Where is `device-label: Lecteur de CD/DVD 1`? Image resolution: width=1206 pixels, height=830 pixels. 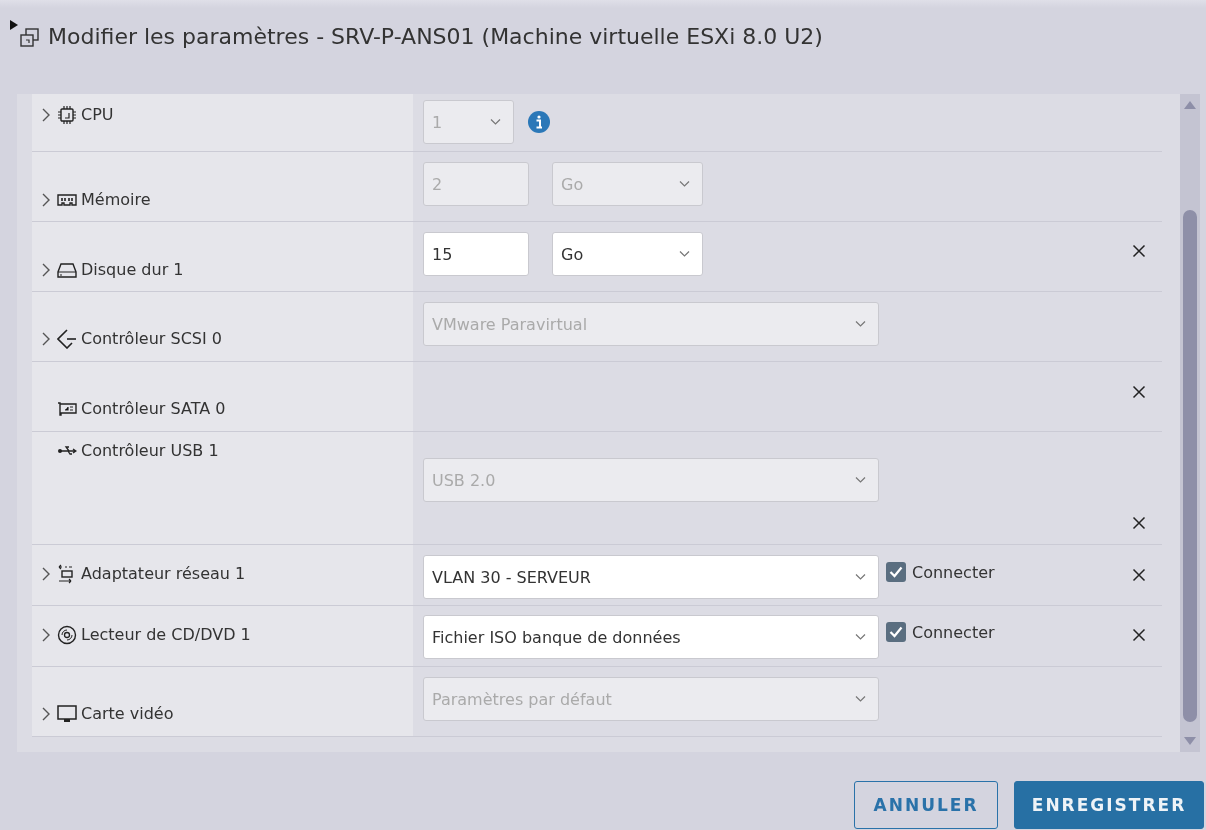 device-label: Lecteur de CD/DVD 1 is located at coordinates (166, 635).